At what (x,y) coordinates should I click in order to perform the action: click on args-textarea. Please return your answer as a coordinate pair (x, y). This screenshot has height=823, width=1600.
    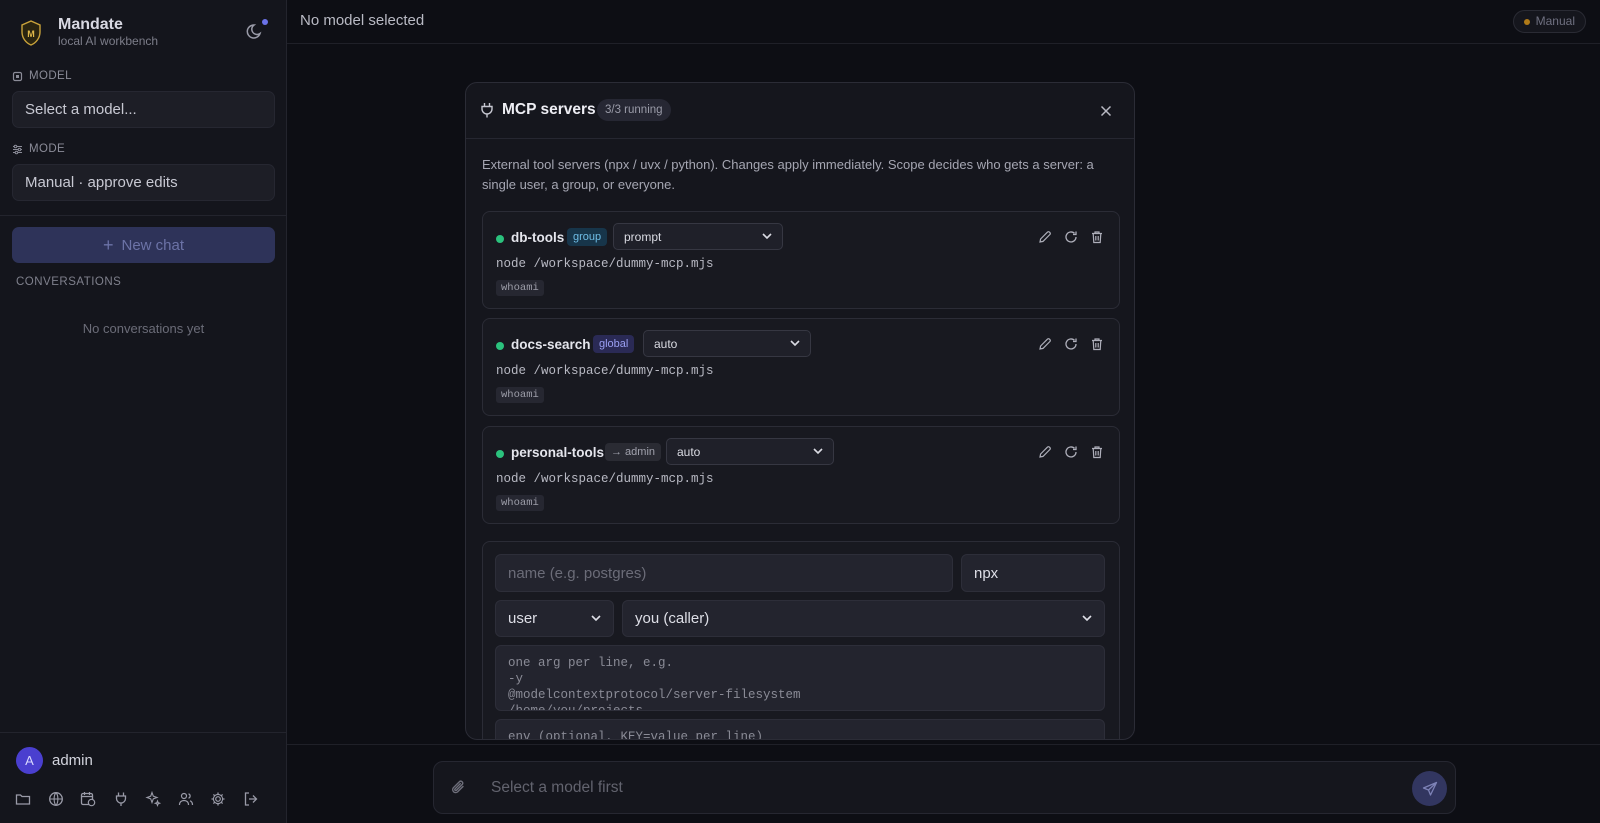
    Looking at the image, I should click on (800, 678).